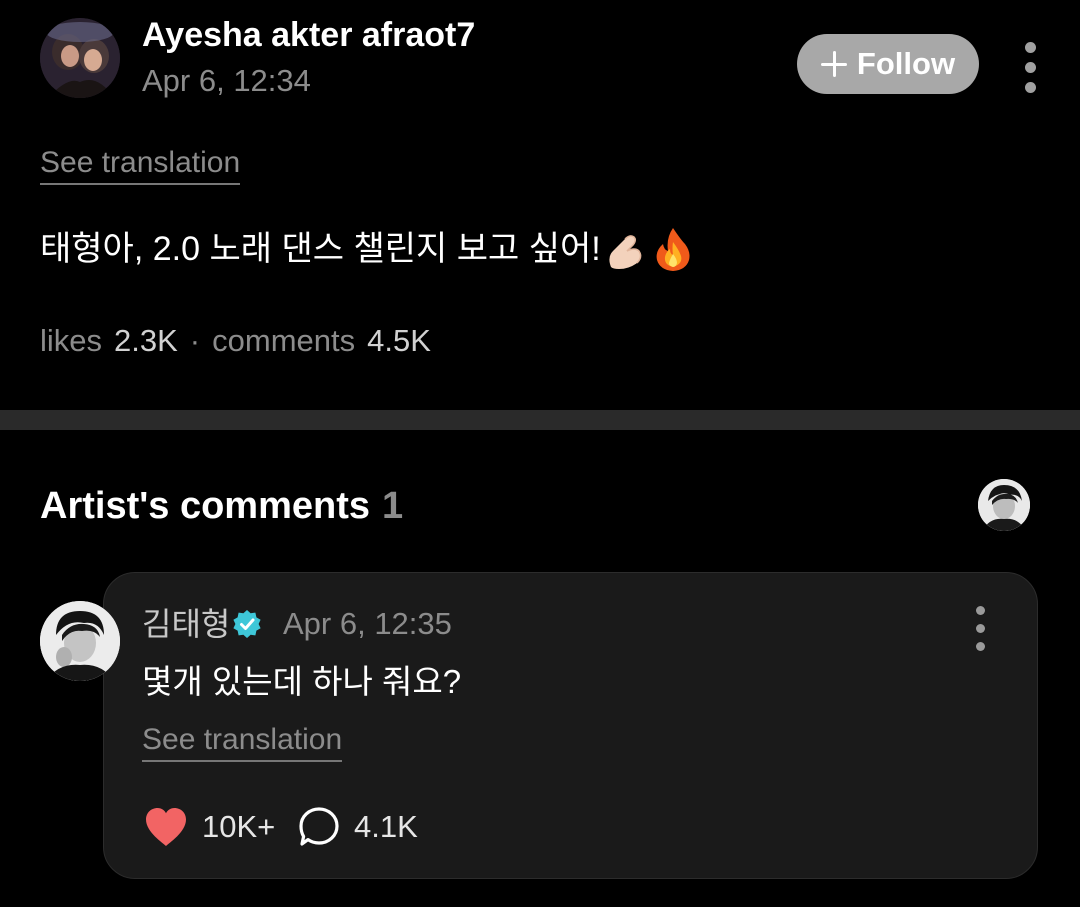  What do you see at coordinates (302, 681) in the screenshot?
I see `comment-text: 몇개 있는데 하나 줘요?` at bounding box center [302, 681].